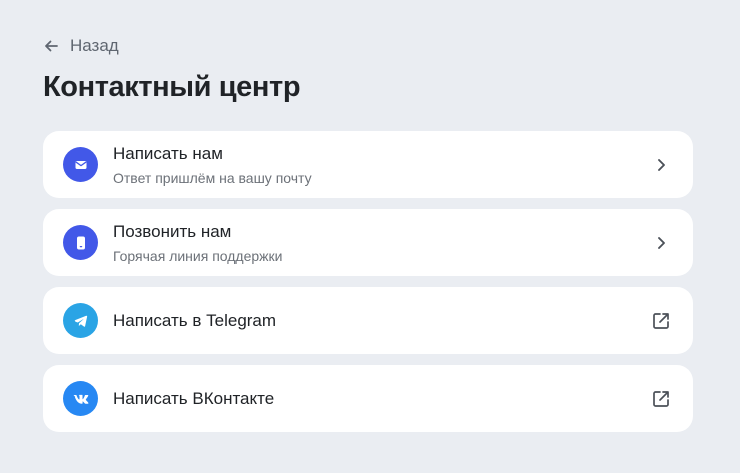 The width and height of the screenshot is (740, 473). I want to click on vk-text: Написать ВКонтакте, so click(381, 399).